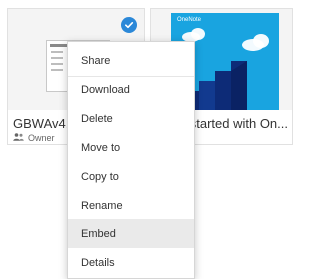 The image size is (320, 279). What do you see at coordinates (131, 262) in the screenshot?
I see `menu-item-details: Details` at bounding box center [131, 262].